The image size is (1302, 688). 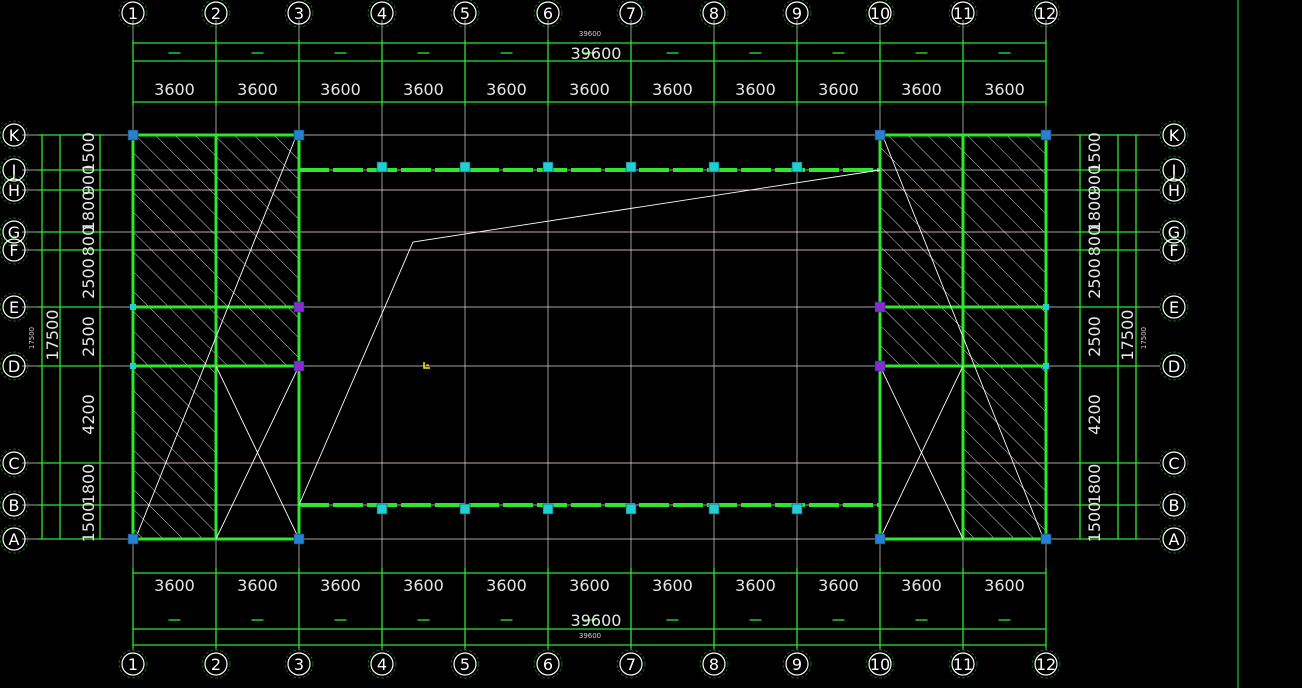 I want to click on axis-bottom-12-label: 12, so click(x=1046, y=664).